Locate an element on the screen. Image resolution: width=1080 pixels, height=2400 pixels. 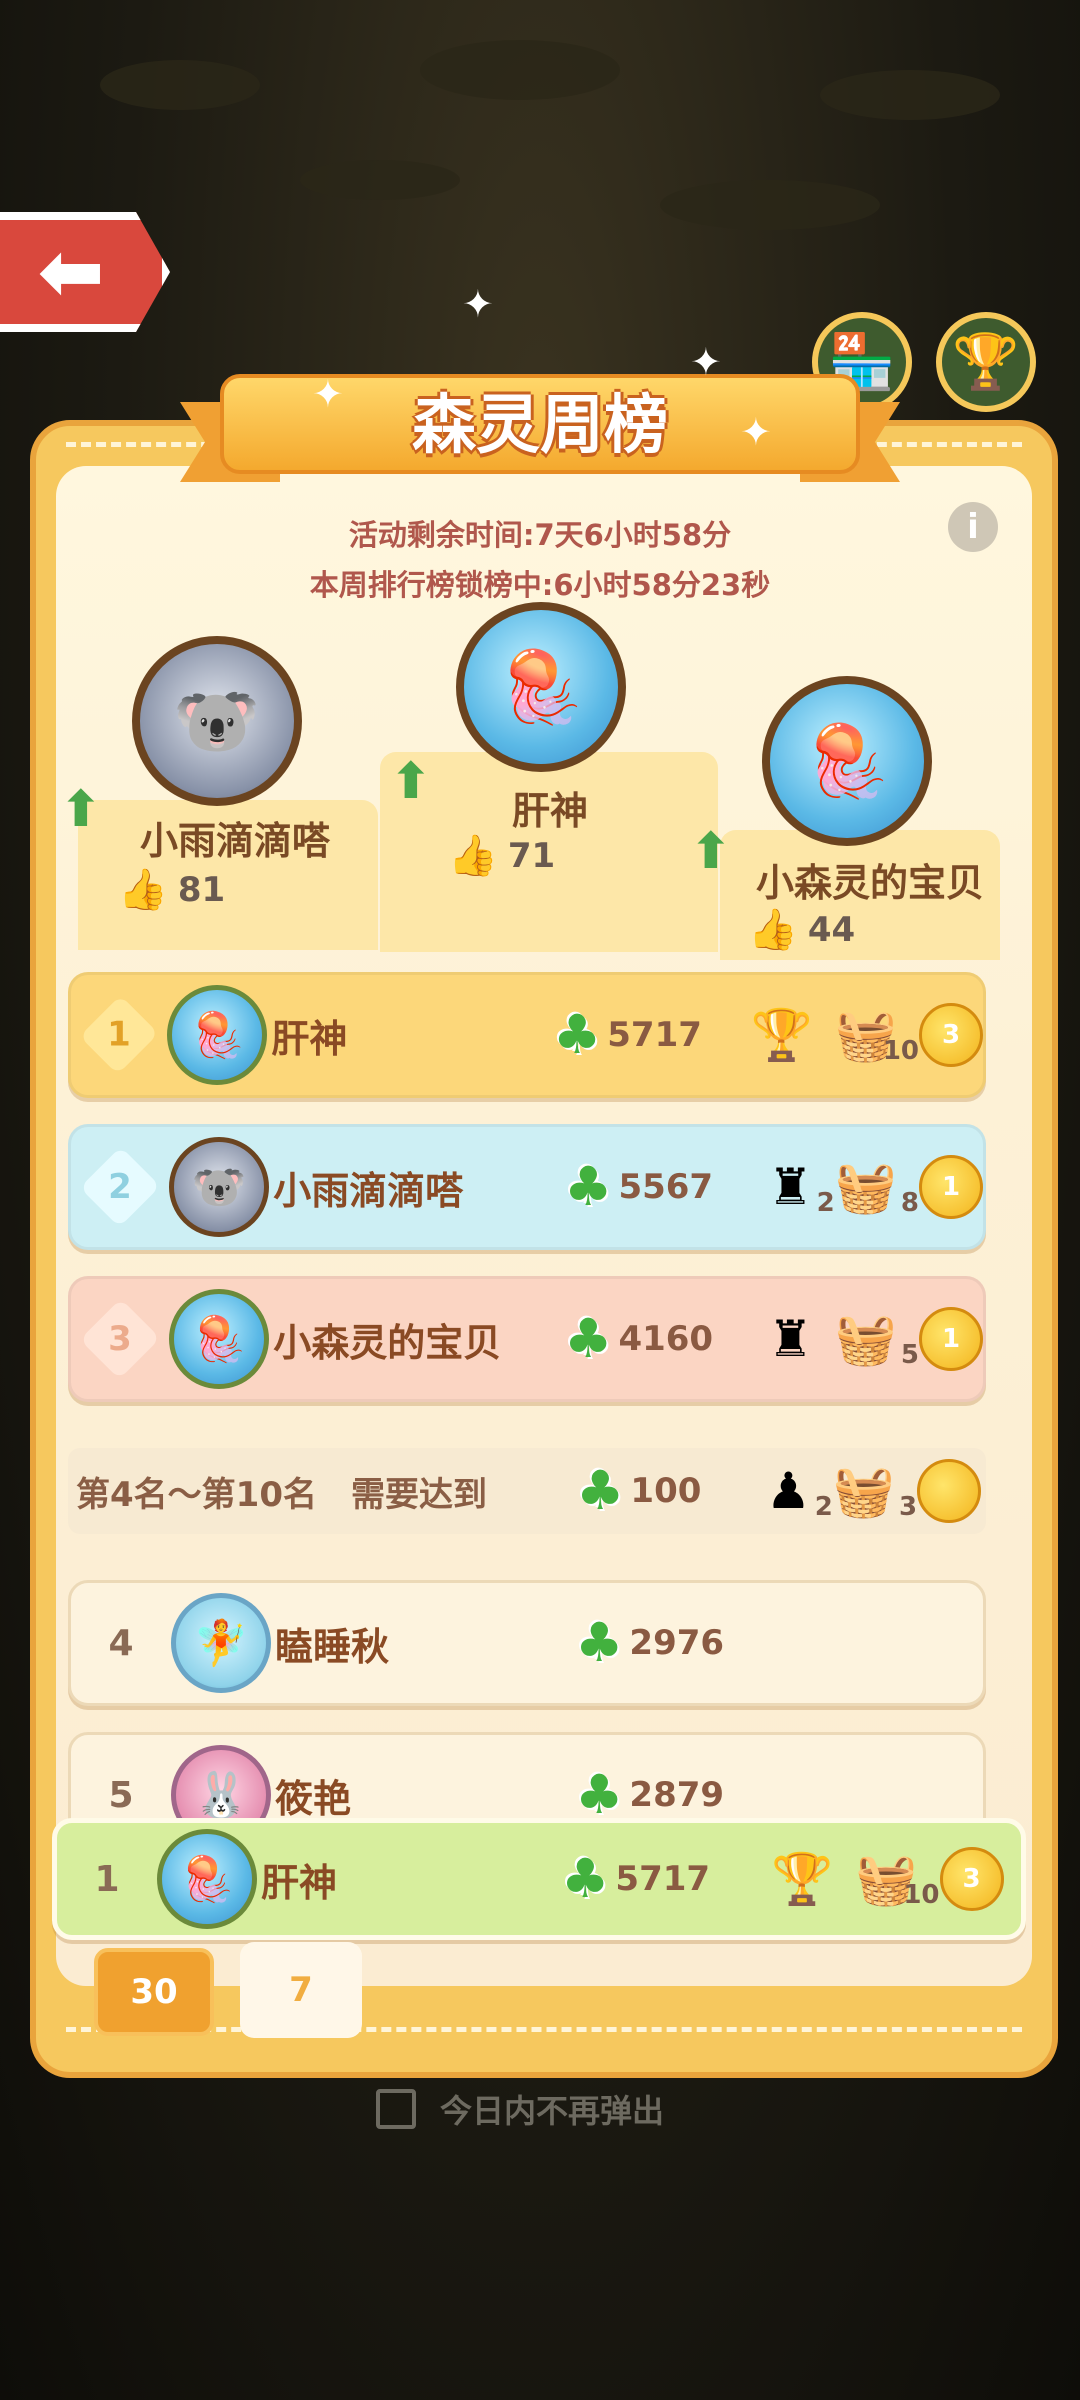
podium-likes-third: 👍 44 is located at coordinates (801, 929).